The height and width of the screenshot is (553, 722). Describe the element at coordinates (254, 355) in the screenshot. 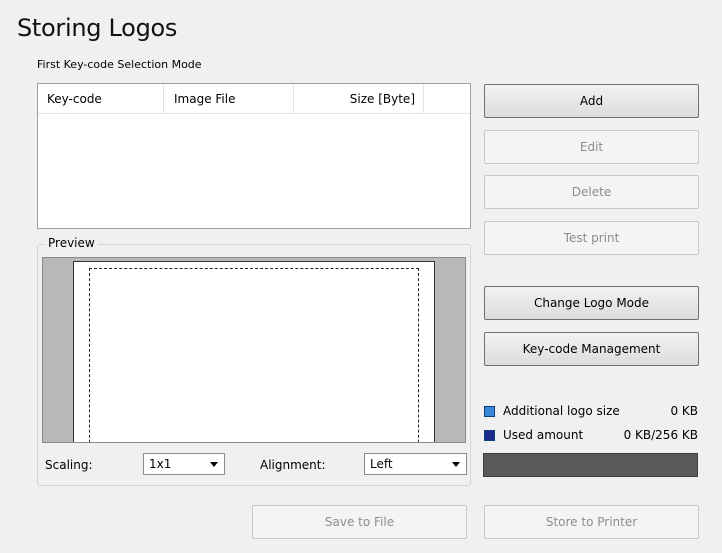

I see `printable-area-outline` at that location.